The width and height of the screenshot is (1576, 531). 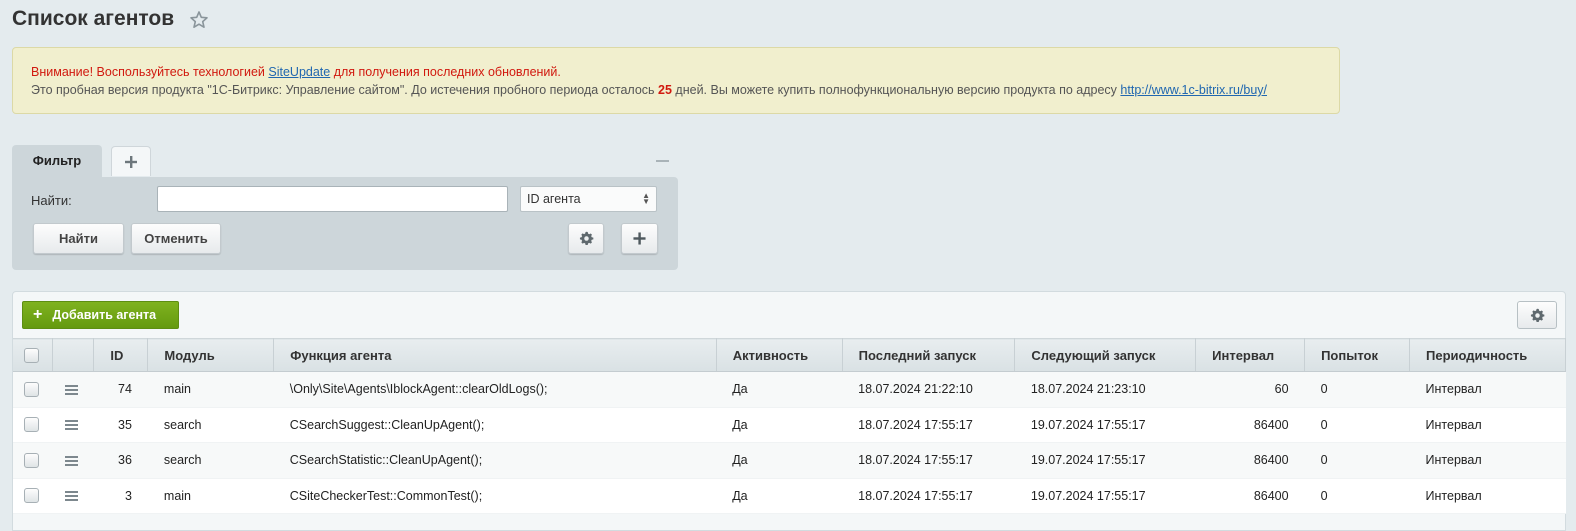 I want to click on column-header-next-run: Следующий запуск, so click(x=1105, y=355).